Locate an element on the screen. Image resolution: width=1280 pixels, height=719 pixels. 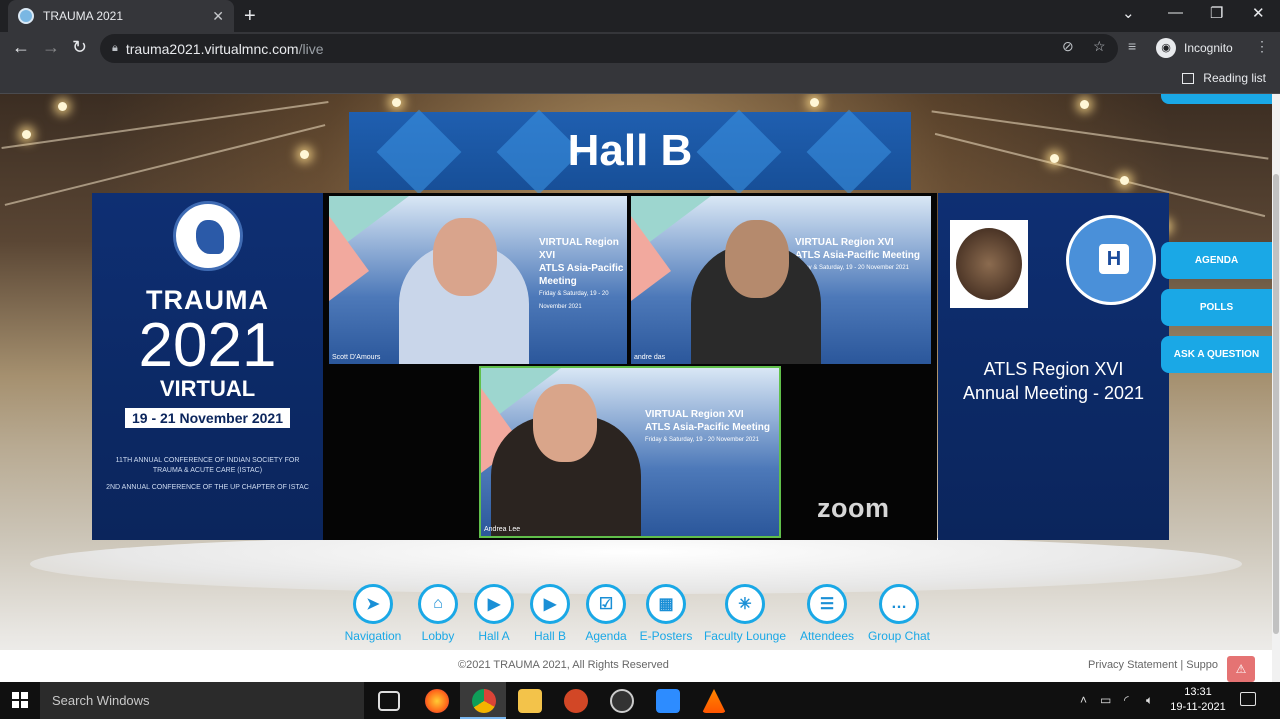
volume-icon: 🔈︎ is located at coordinates (1149, 700).